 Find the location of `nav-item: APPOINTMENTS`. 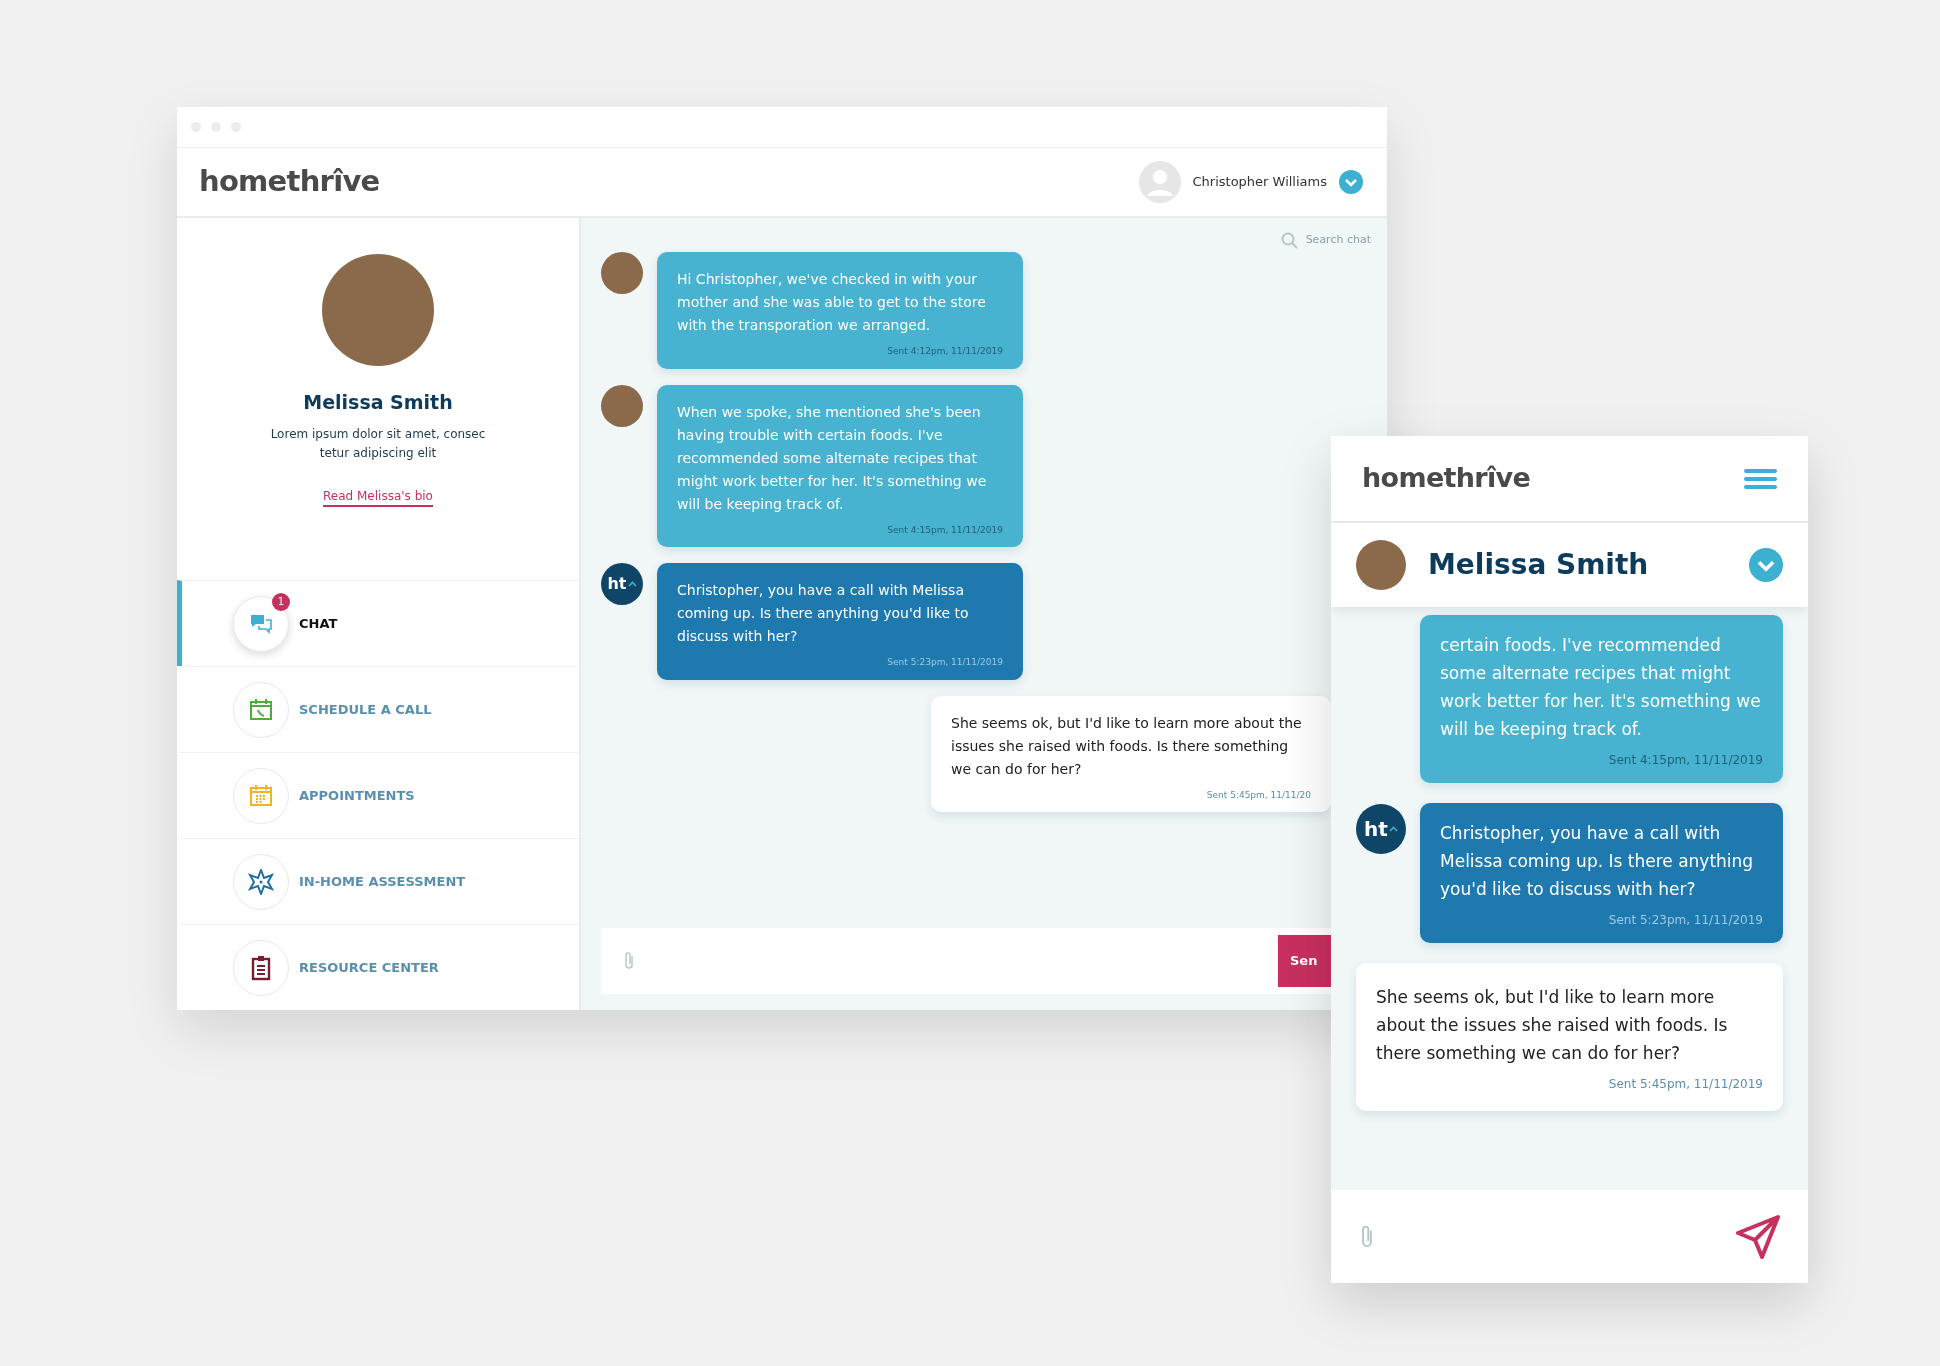

nav-item: APPOINTMENTS is located at coordinates (378, 795).